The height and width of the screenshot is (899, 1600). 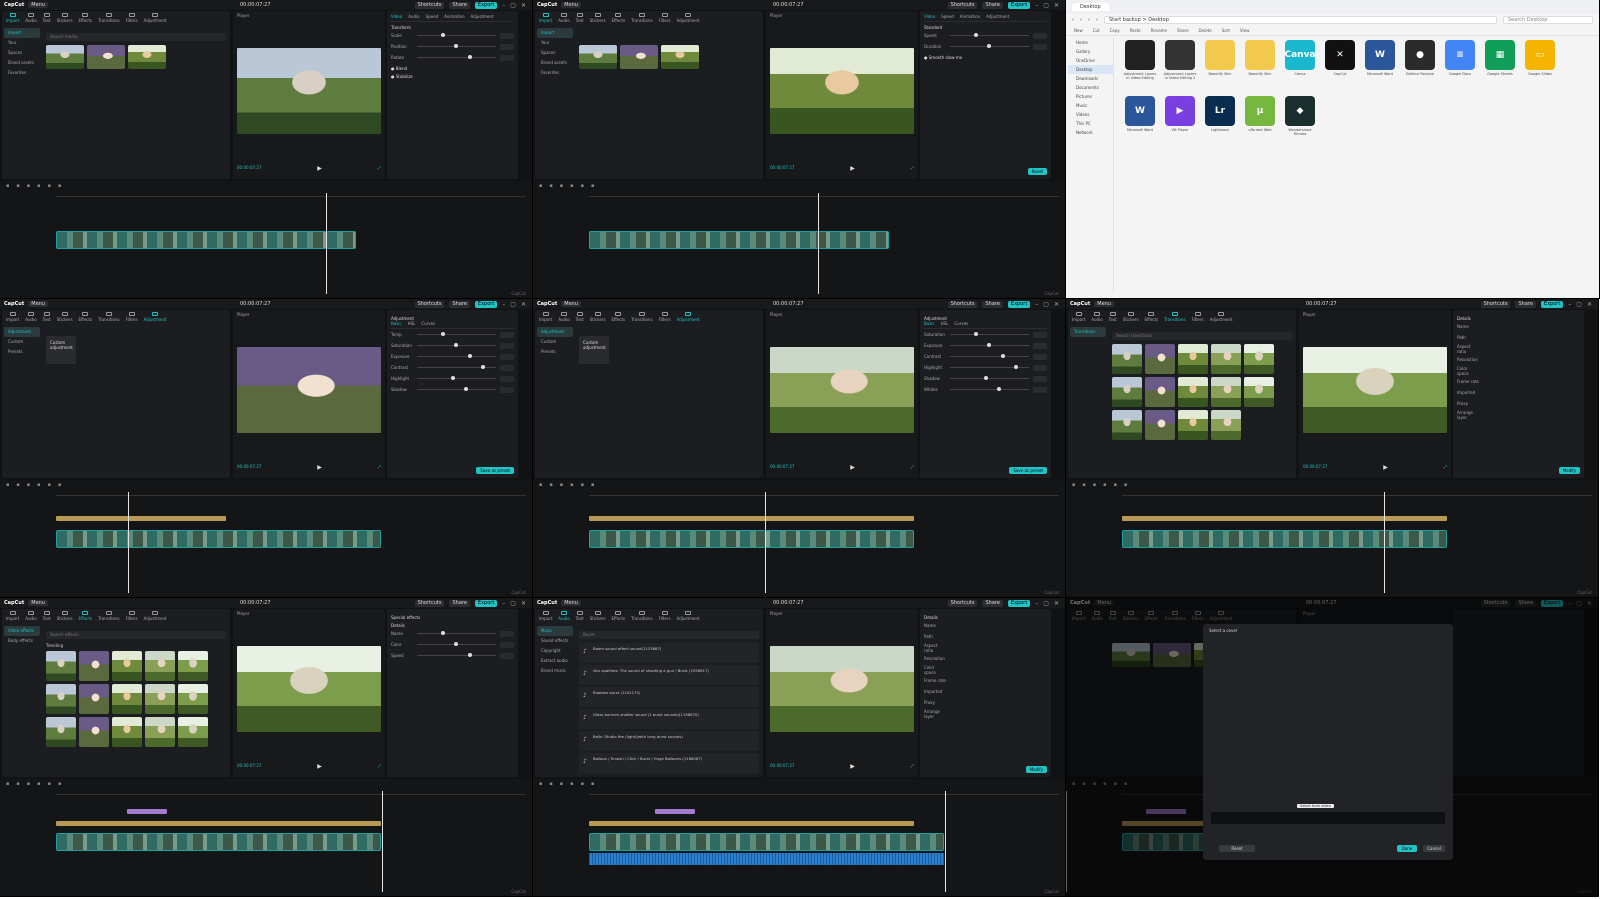 I want to click on save-preset-button: Modify, so click(x=1569, y=470).